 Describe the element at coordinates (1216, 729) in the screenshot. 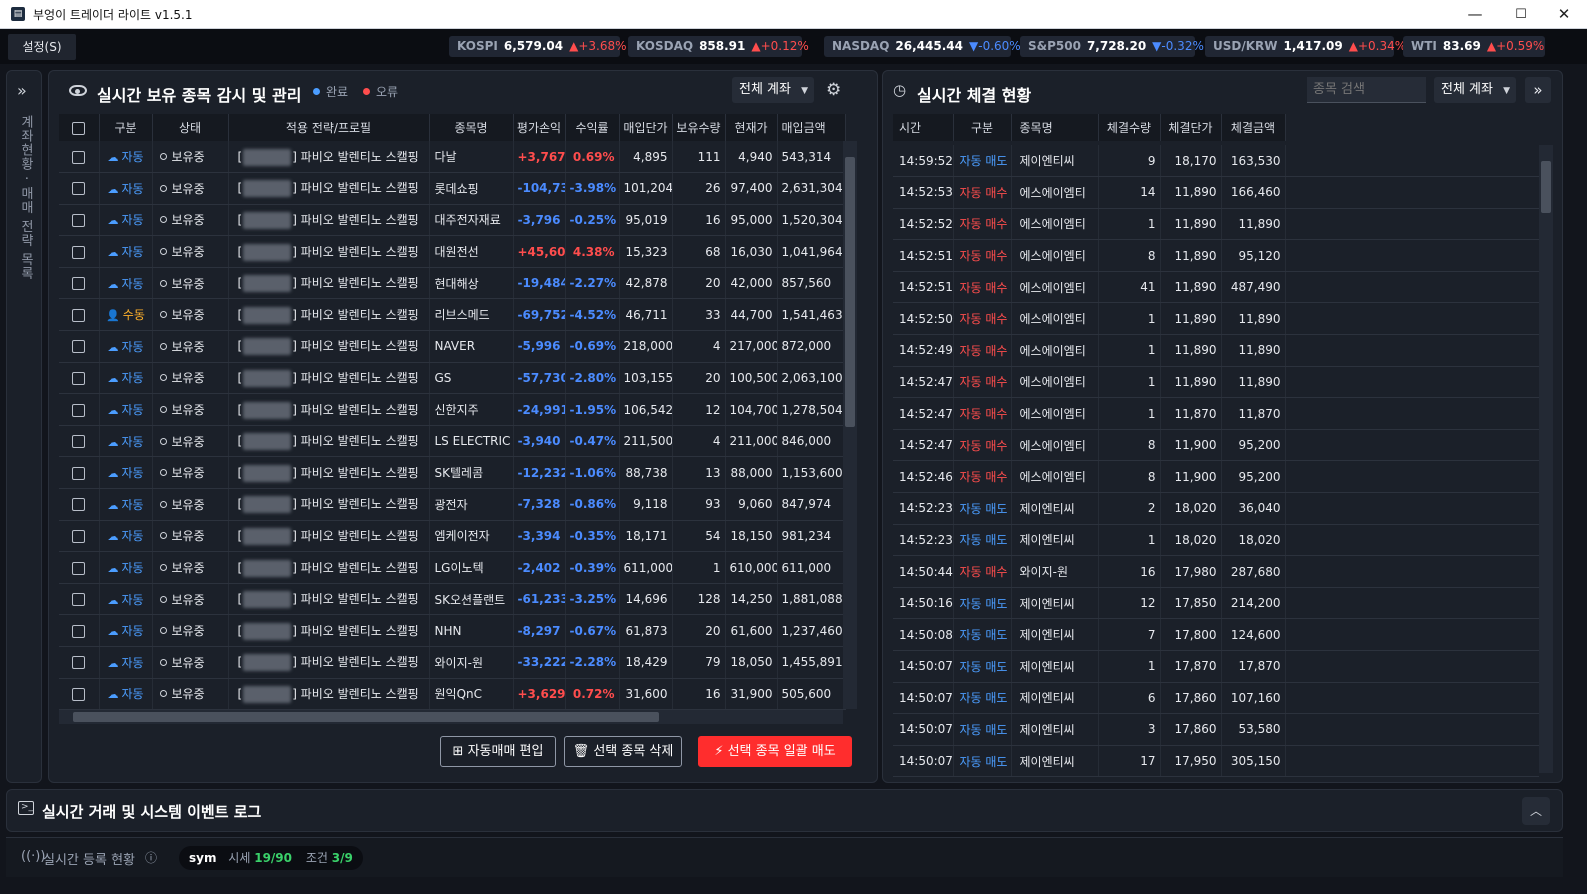

I see `table-row: 14:50:07 자동 매도 제이엔티씨 3 17,860 53,580` at that location.